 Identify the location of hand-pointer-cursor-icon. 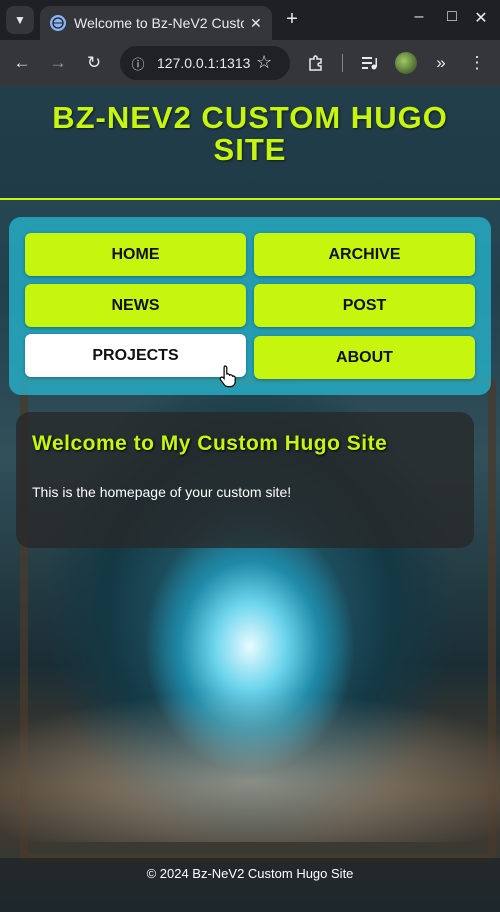
(229, 378).